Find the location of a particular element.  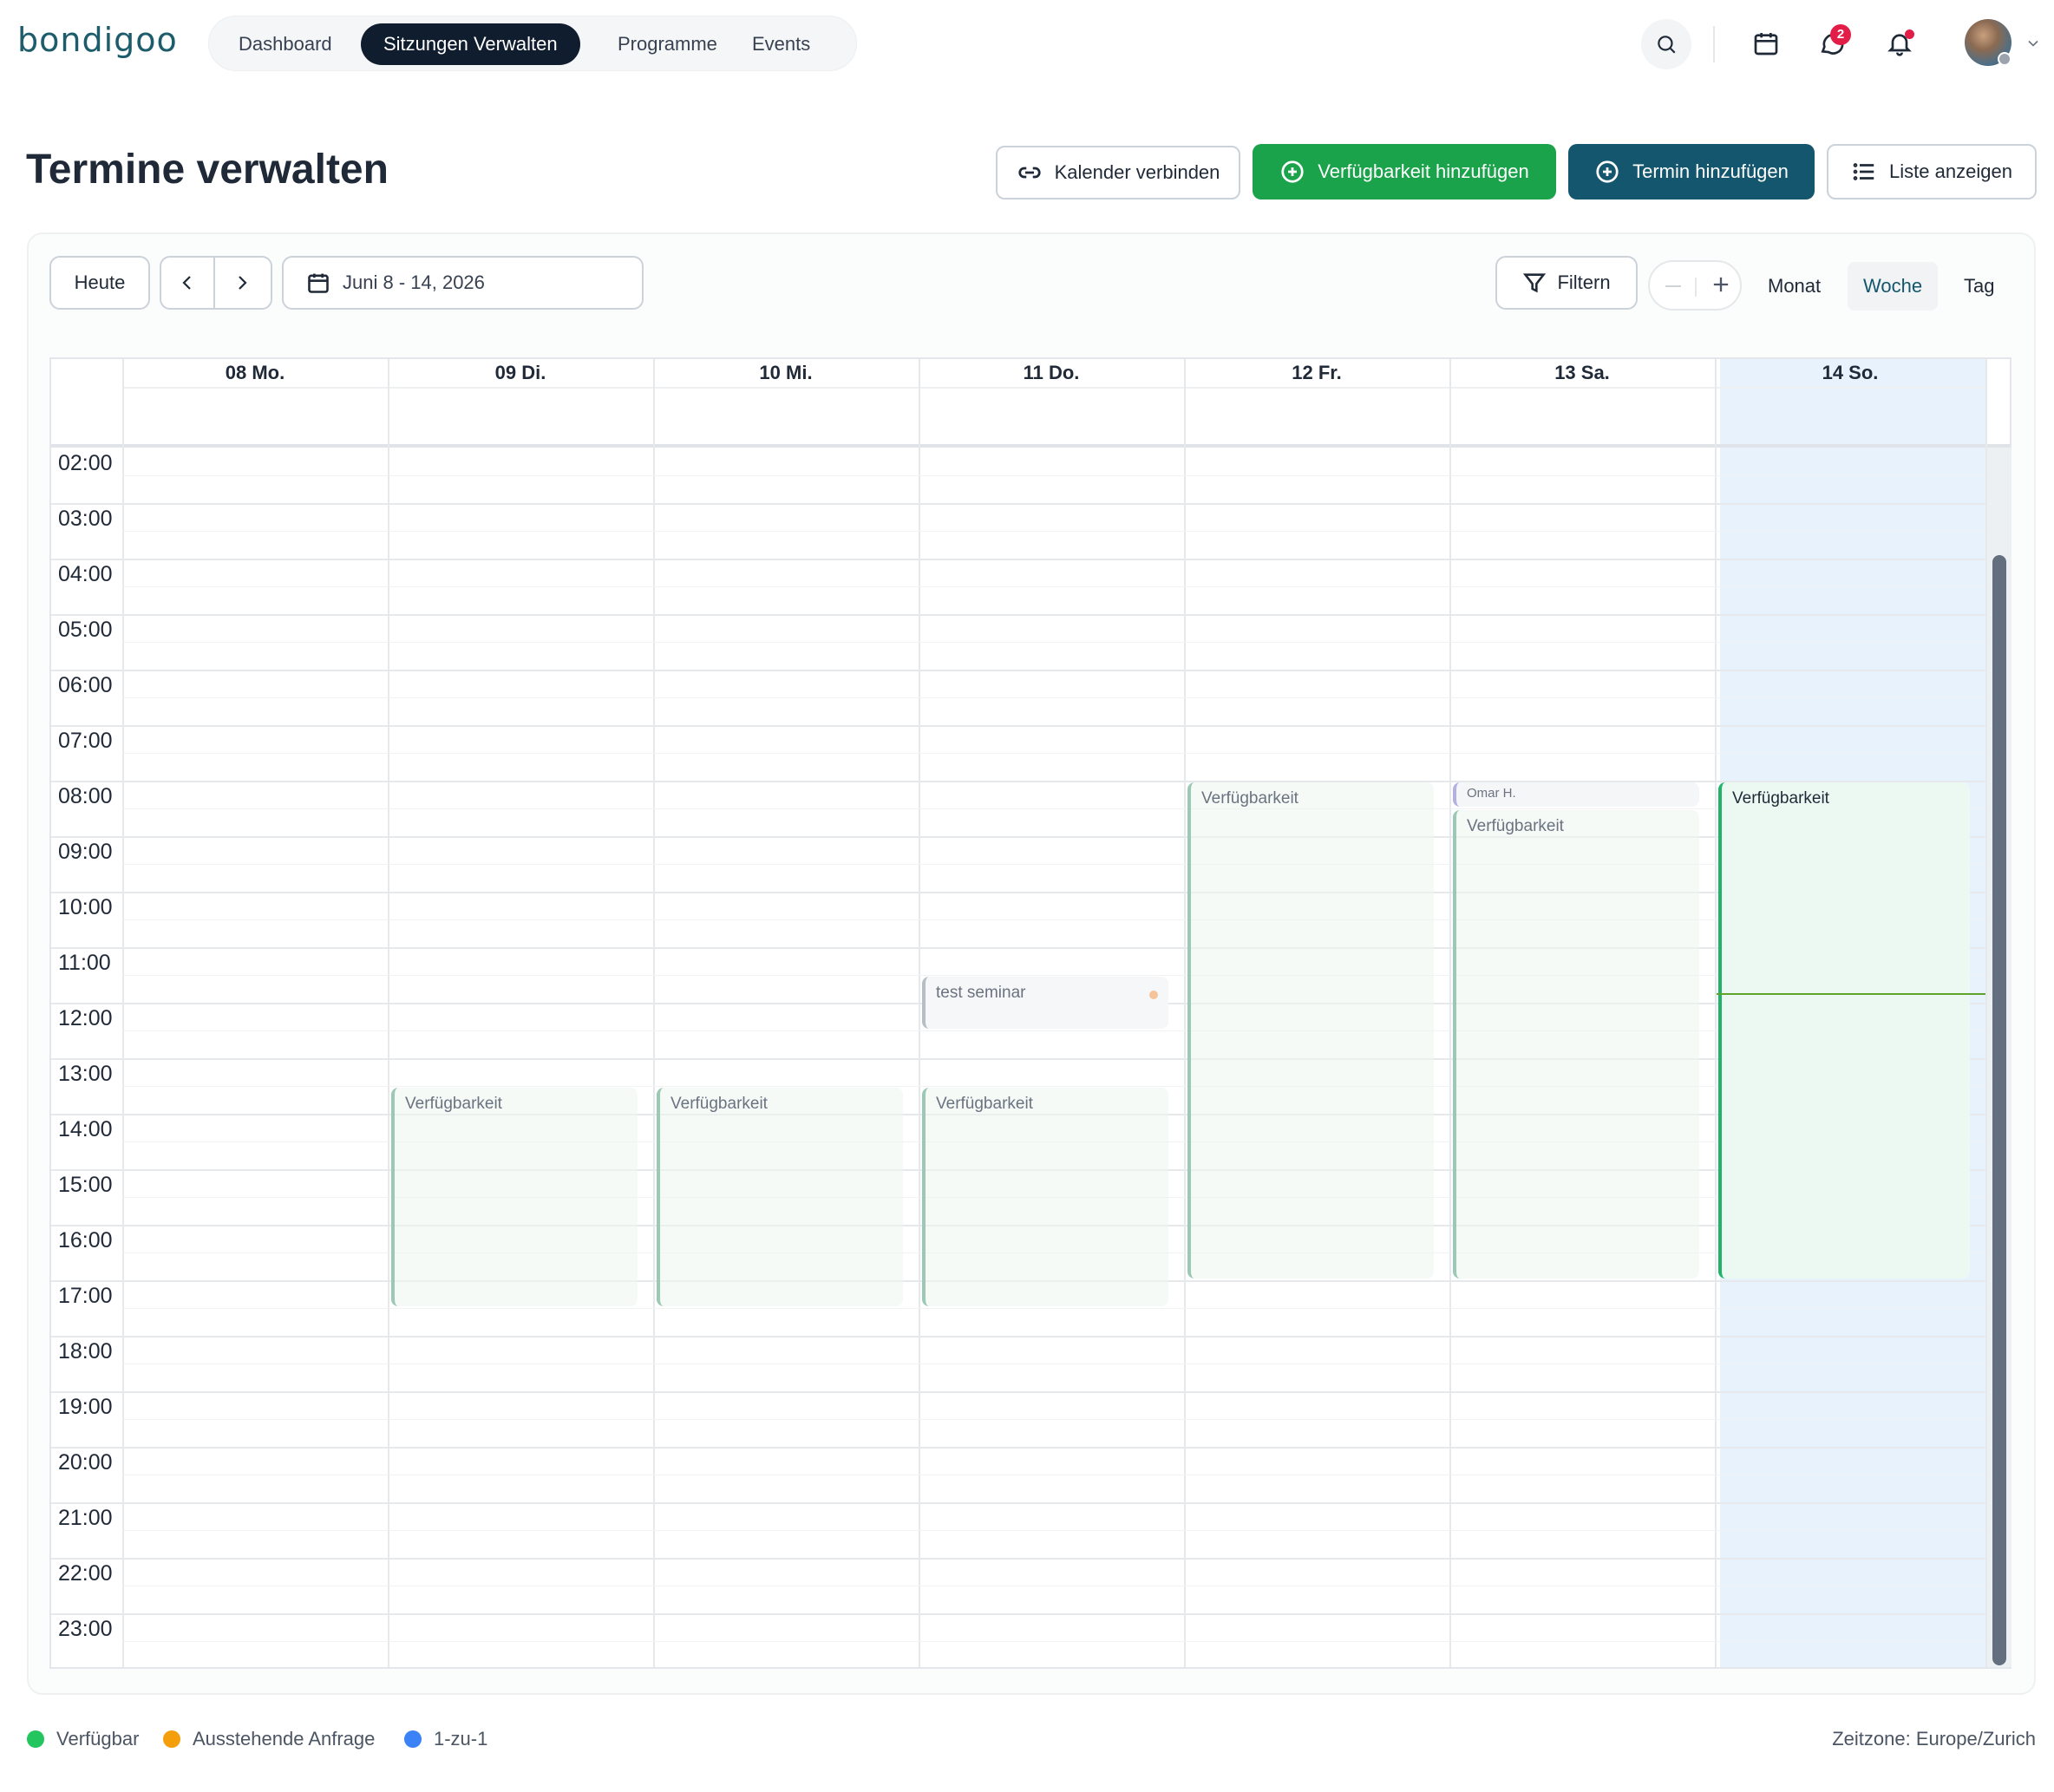

user-menu-toggle is located at coordinates (2033, 43).